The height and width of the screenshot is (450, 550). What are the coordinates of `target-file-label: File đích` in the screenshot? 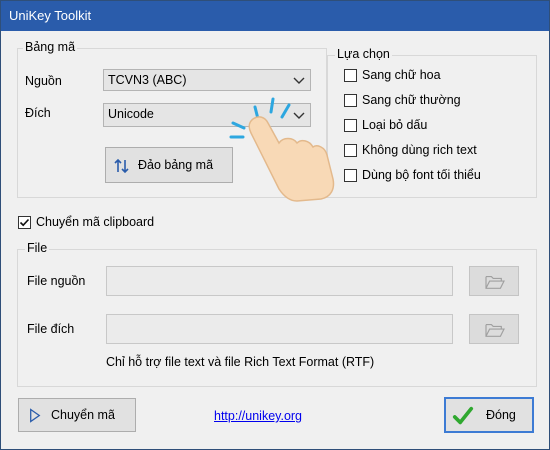 It's located at (51, 329).